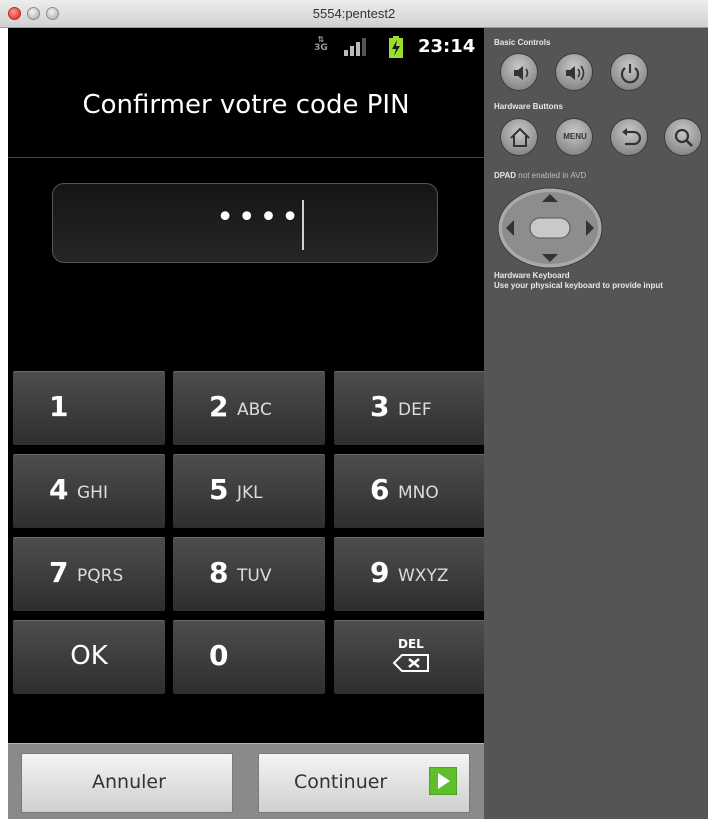 Image resolution: width=708 pixels, height=819 pixels. I want to click on key-letters: ABC, so click(254, 410).